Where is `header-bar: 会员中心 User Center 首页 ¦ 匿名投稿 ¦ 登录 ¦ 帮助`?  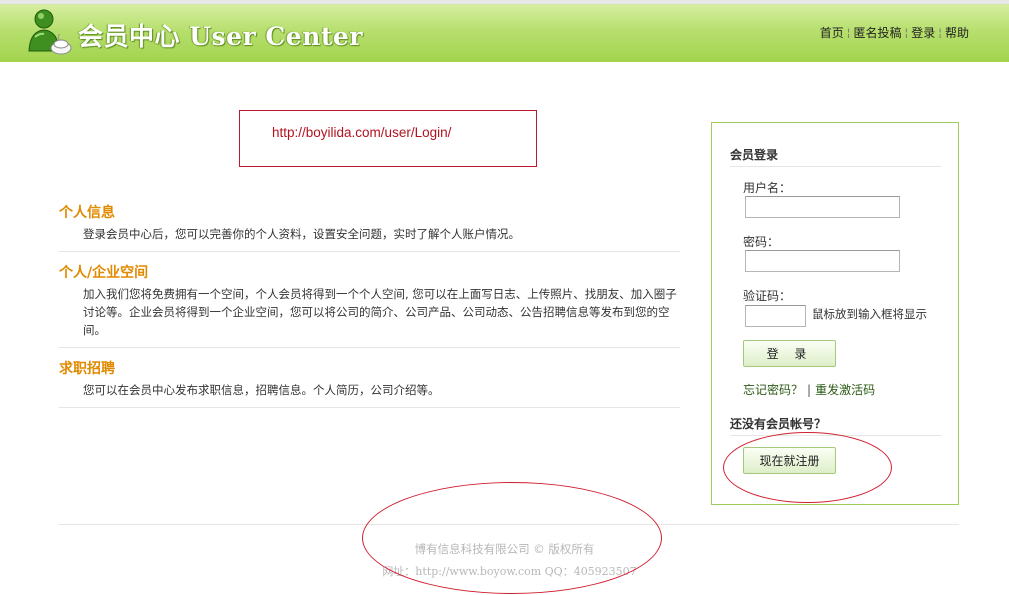 header-bar: 会员中心 User Center 首页 ¦ 匿名投稿 ¦ 登录 ¦ 帮助 is located at coordinates (504, 33).